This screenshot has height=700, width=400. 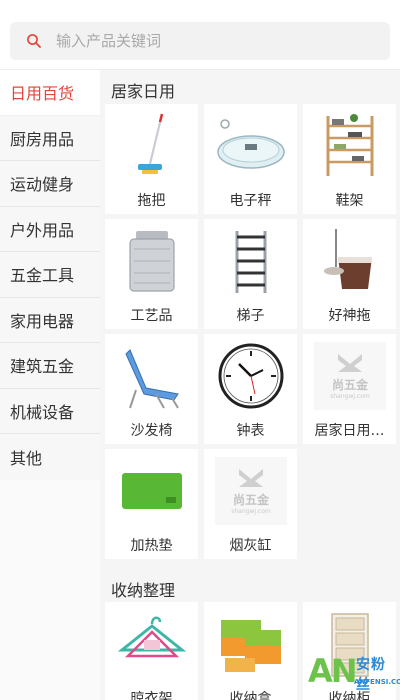 What do you see at coordinates (42, 367) in the screenshot?
I see `sidebar-item-label: 建筑五金` at bounding box center [42, 367].